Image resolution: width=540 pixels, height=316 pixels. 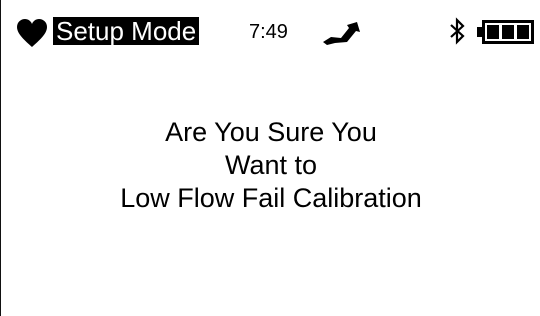 I want to click on message-line: Want to, so click(x=271, y=165).